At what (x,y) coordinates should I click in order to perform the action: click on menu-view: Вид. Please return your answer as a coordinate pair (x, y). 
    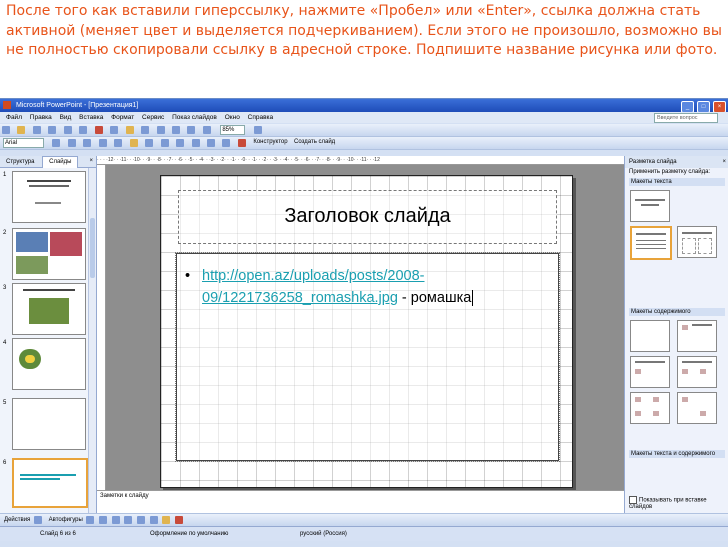
    Looking at the image, I should click on (66, 117).